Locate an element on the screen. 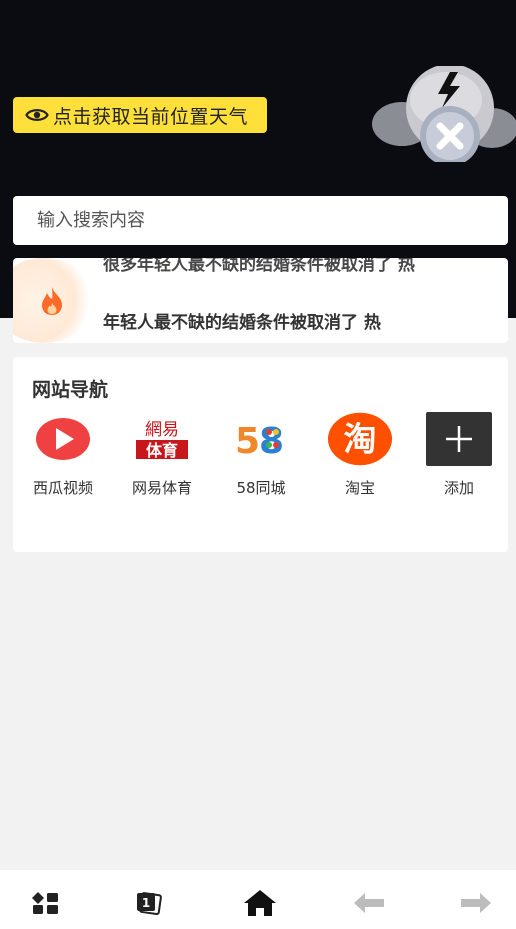  search-bar is located at coordinates (260, 220).